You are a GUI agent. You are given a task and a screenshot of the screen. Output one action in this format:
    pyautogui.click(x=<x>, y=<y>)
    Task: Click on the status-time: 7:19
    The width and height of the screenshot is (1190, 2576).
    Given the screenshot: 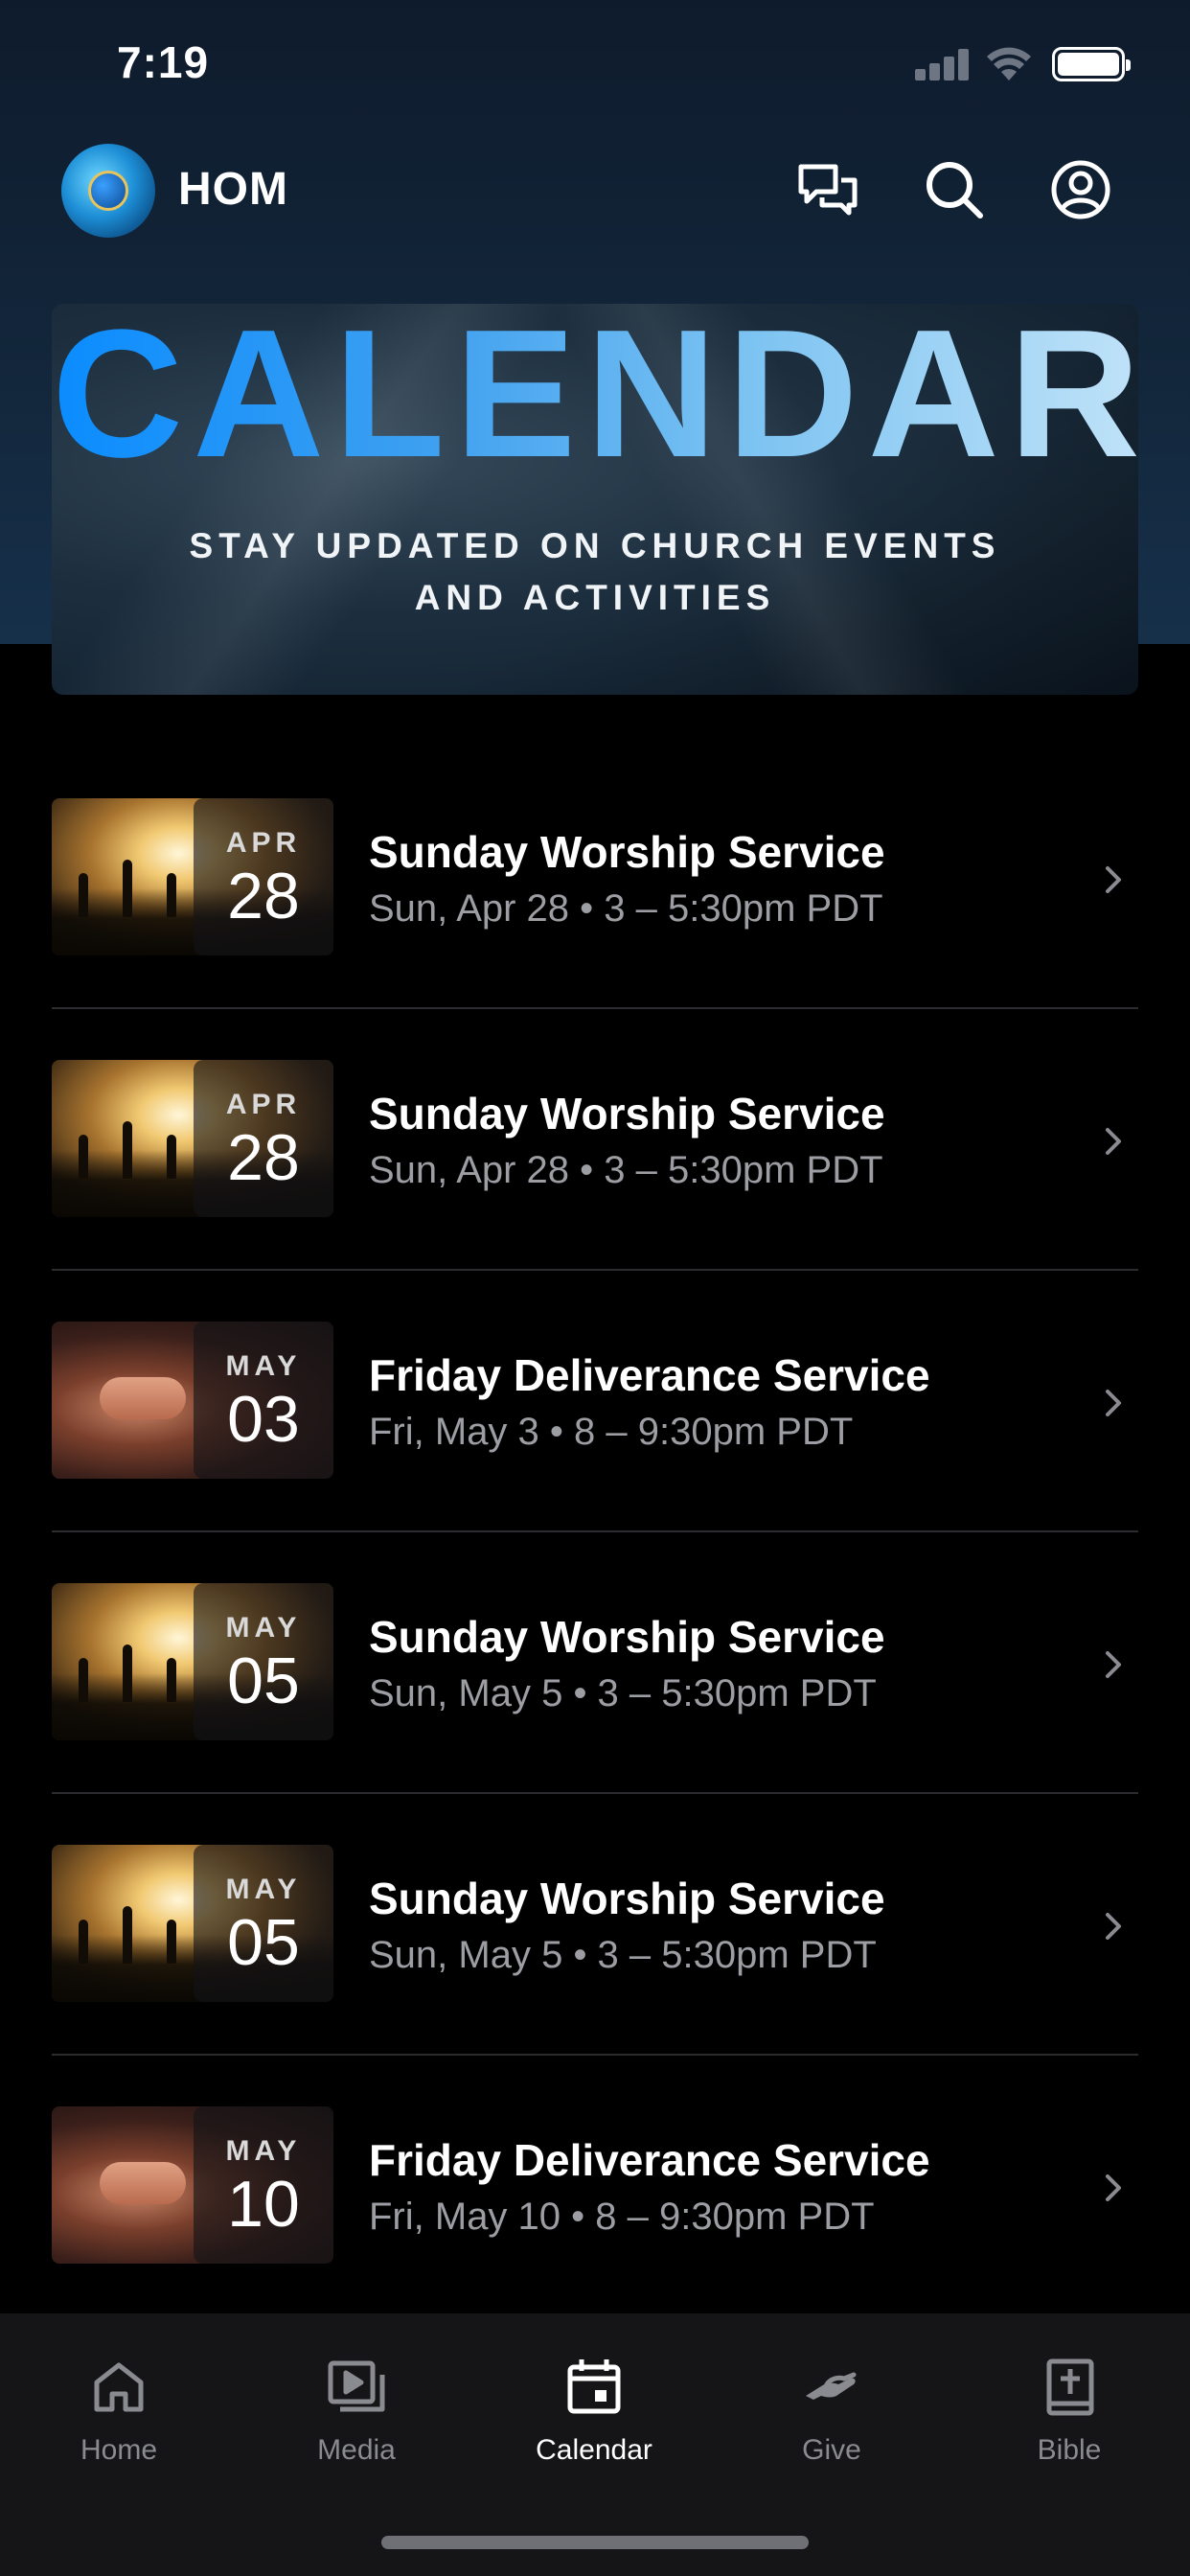 What is the action you would take?
    pyautogui.click(x=163, y=62)
    